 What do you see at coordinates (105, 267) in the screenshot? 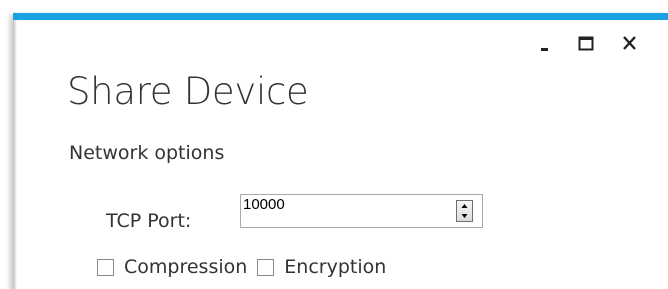
I see `compression-checkbox-box` at bounding box center [105, 267].